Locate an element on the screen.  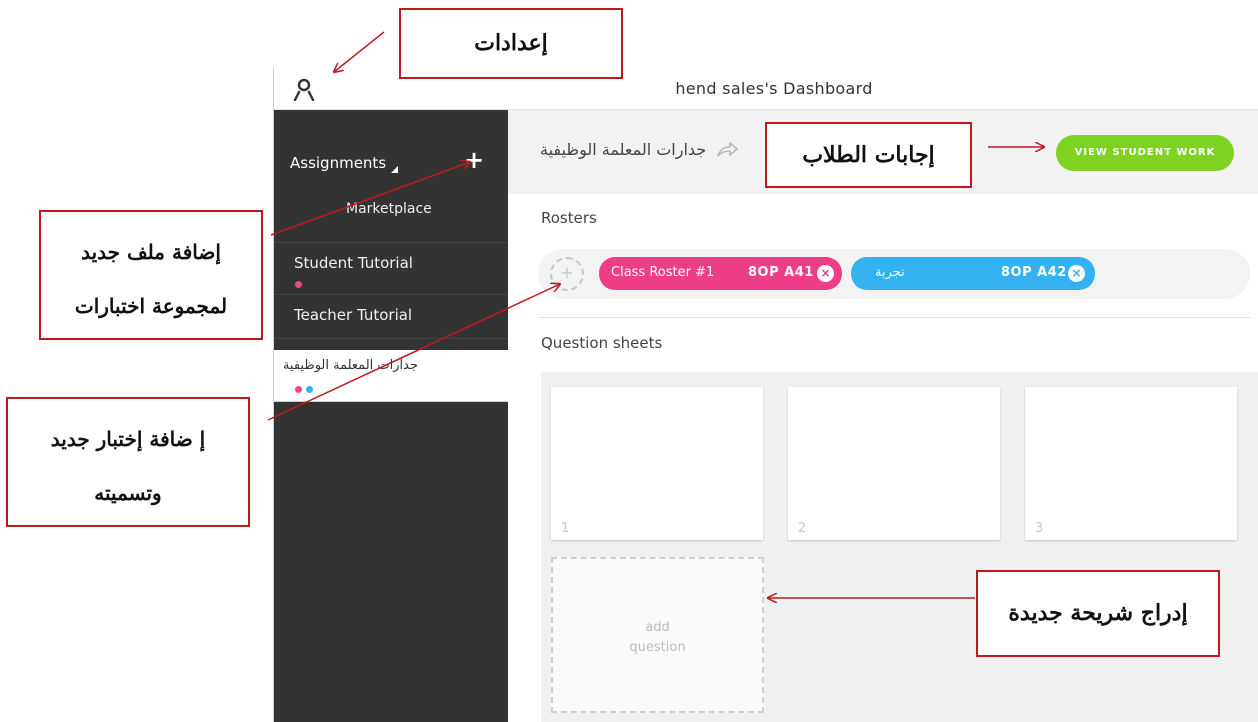
callout-student-answers: إجابات الطلاب is located at coordinates (868, 155).